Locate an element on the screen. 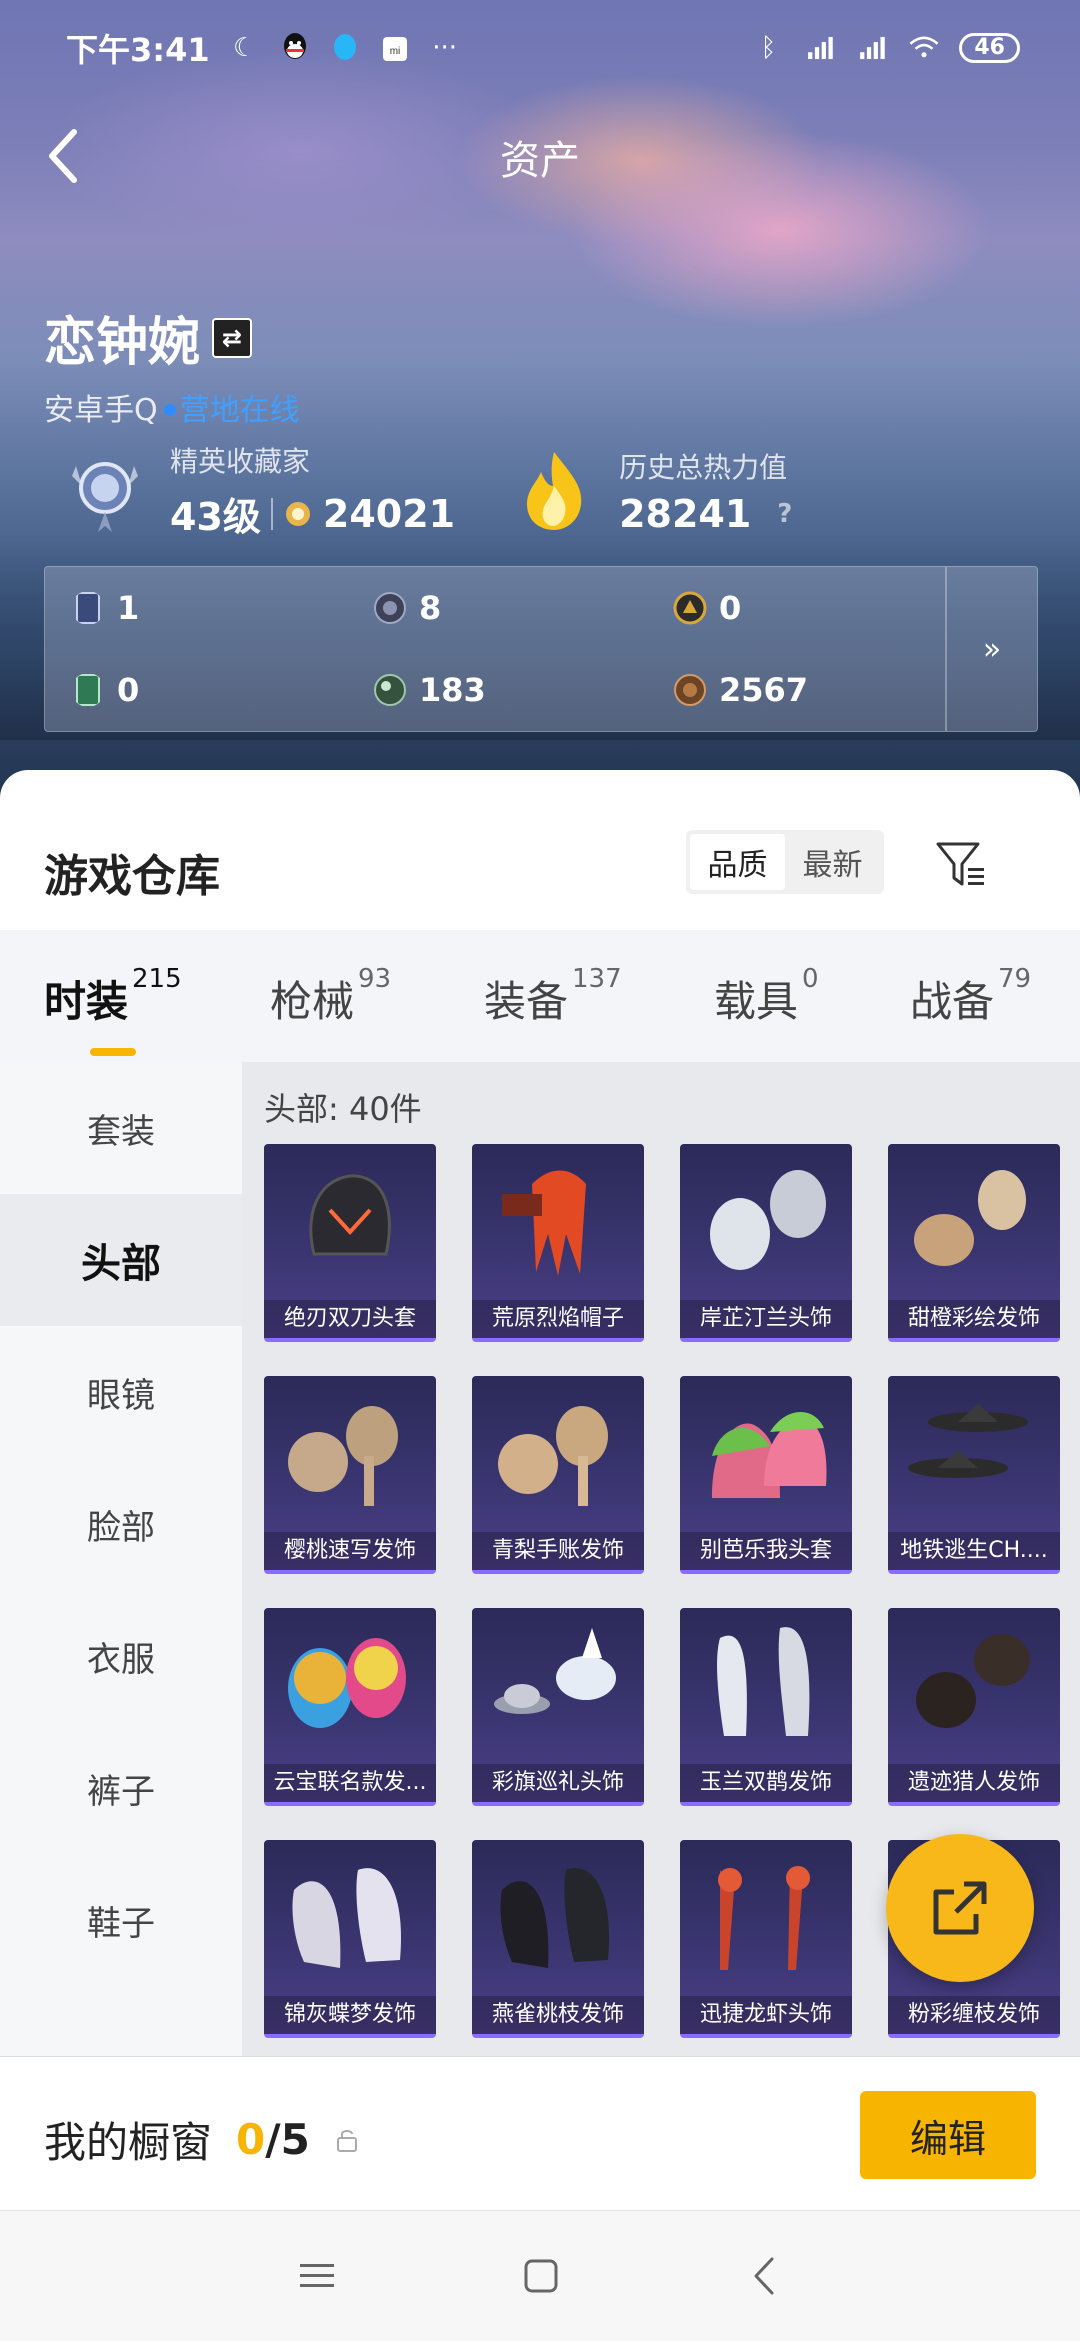 The width and height of the screenshot is (1080, 2341). asset-value: 8 is located at coordinates (430, 608).